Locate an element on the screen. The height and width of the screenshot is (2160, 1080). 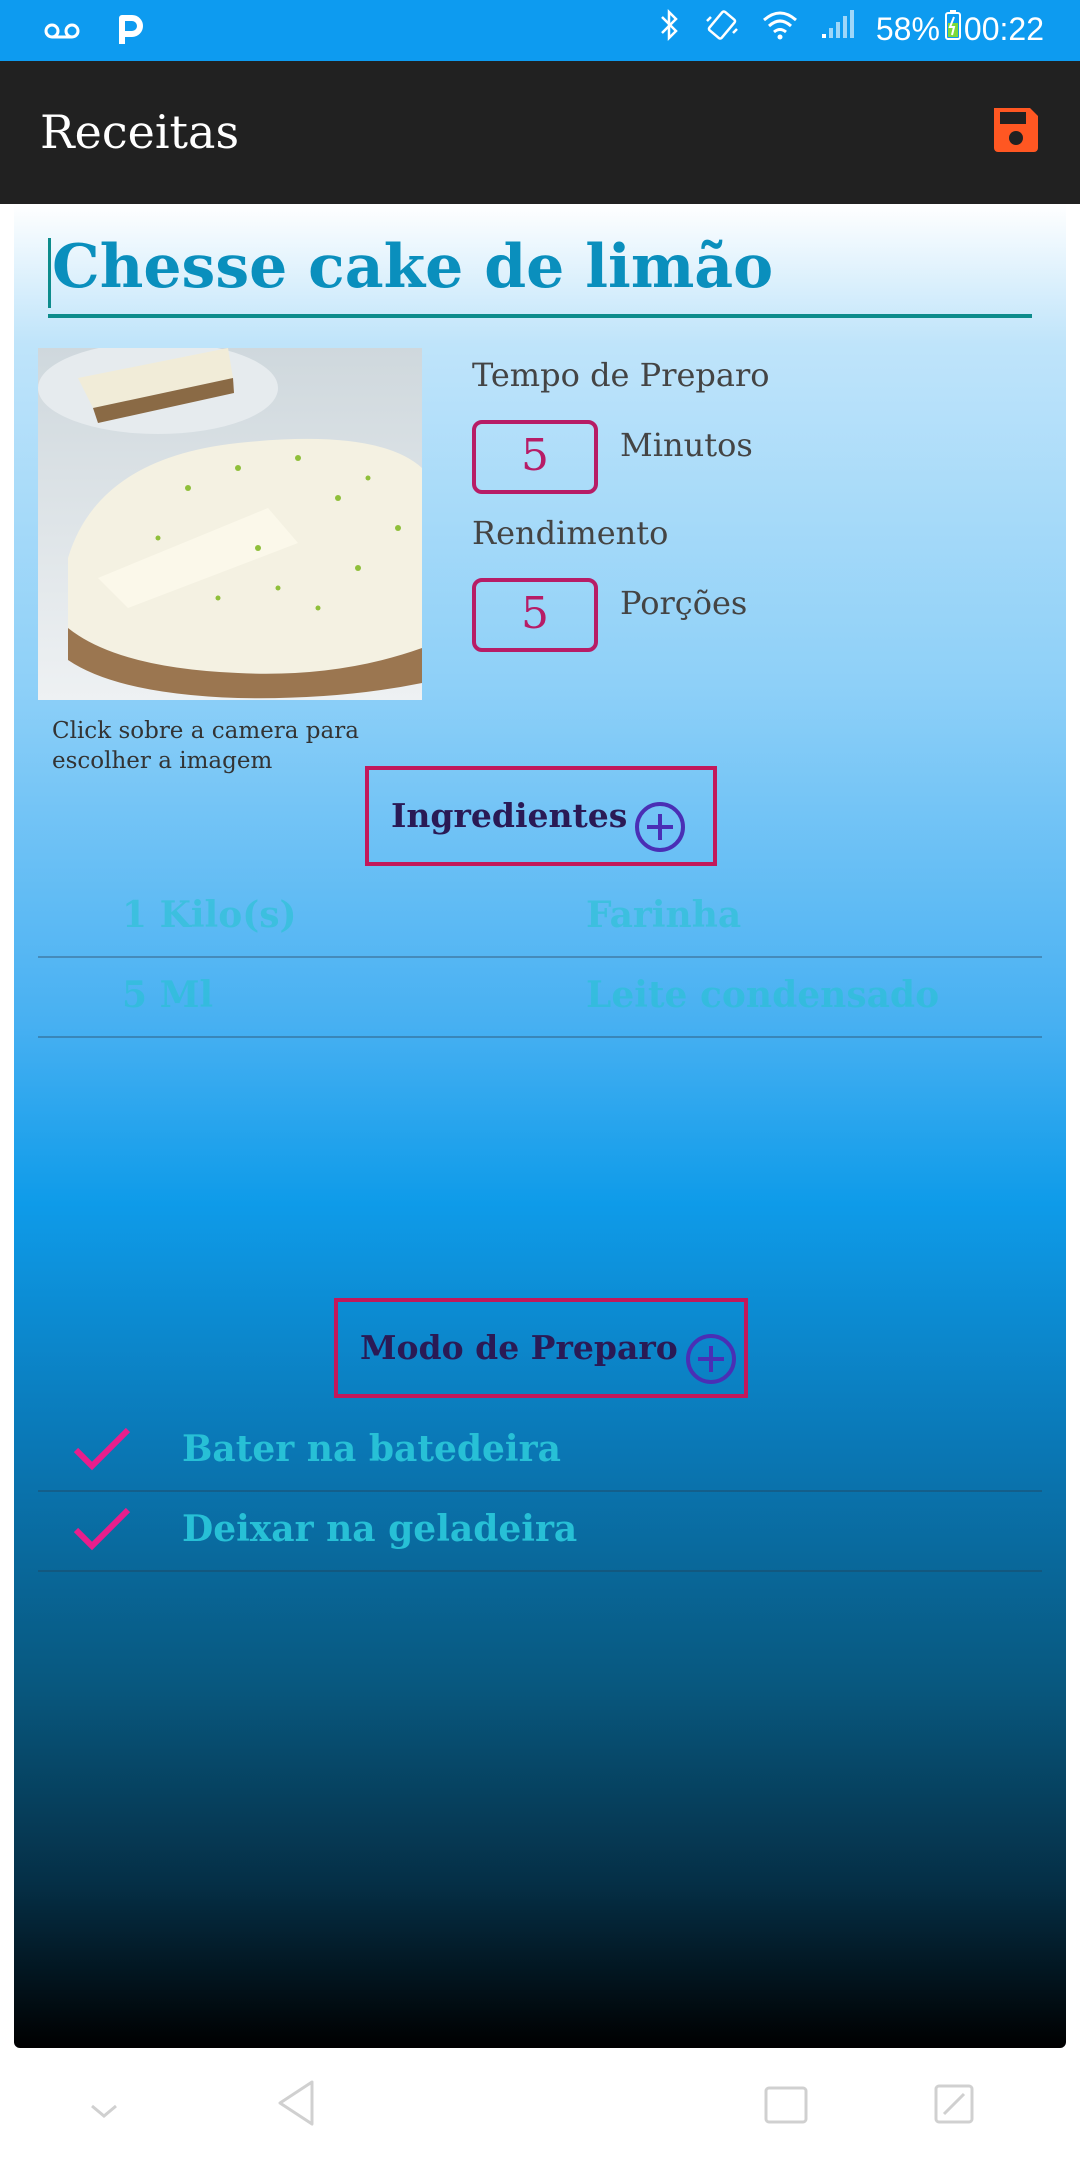
preparation-label: Modo de Preparo is located at coordinates (519, 1347).